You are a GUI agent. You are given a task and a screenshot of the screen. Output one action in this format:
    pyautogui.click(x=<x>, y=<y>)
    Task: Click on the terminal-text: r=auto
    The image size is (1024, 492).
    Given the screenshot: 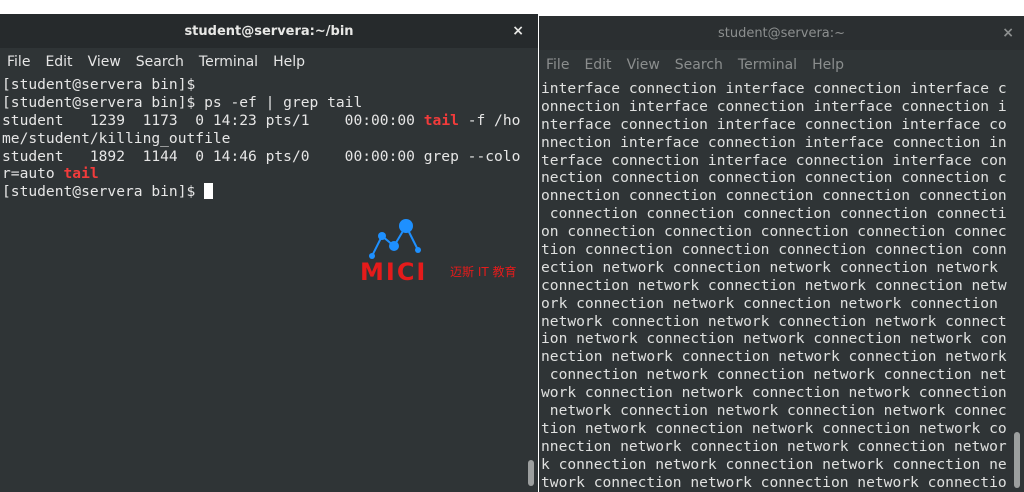 What is the action you would take?
    pyautogui.click(x=33, y=174)
    